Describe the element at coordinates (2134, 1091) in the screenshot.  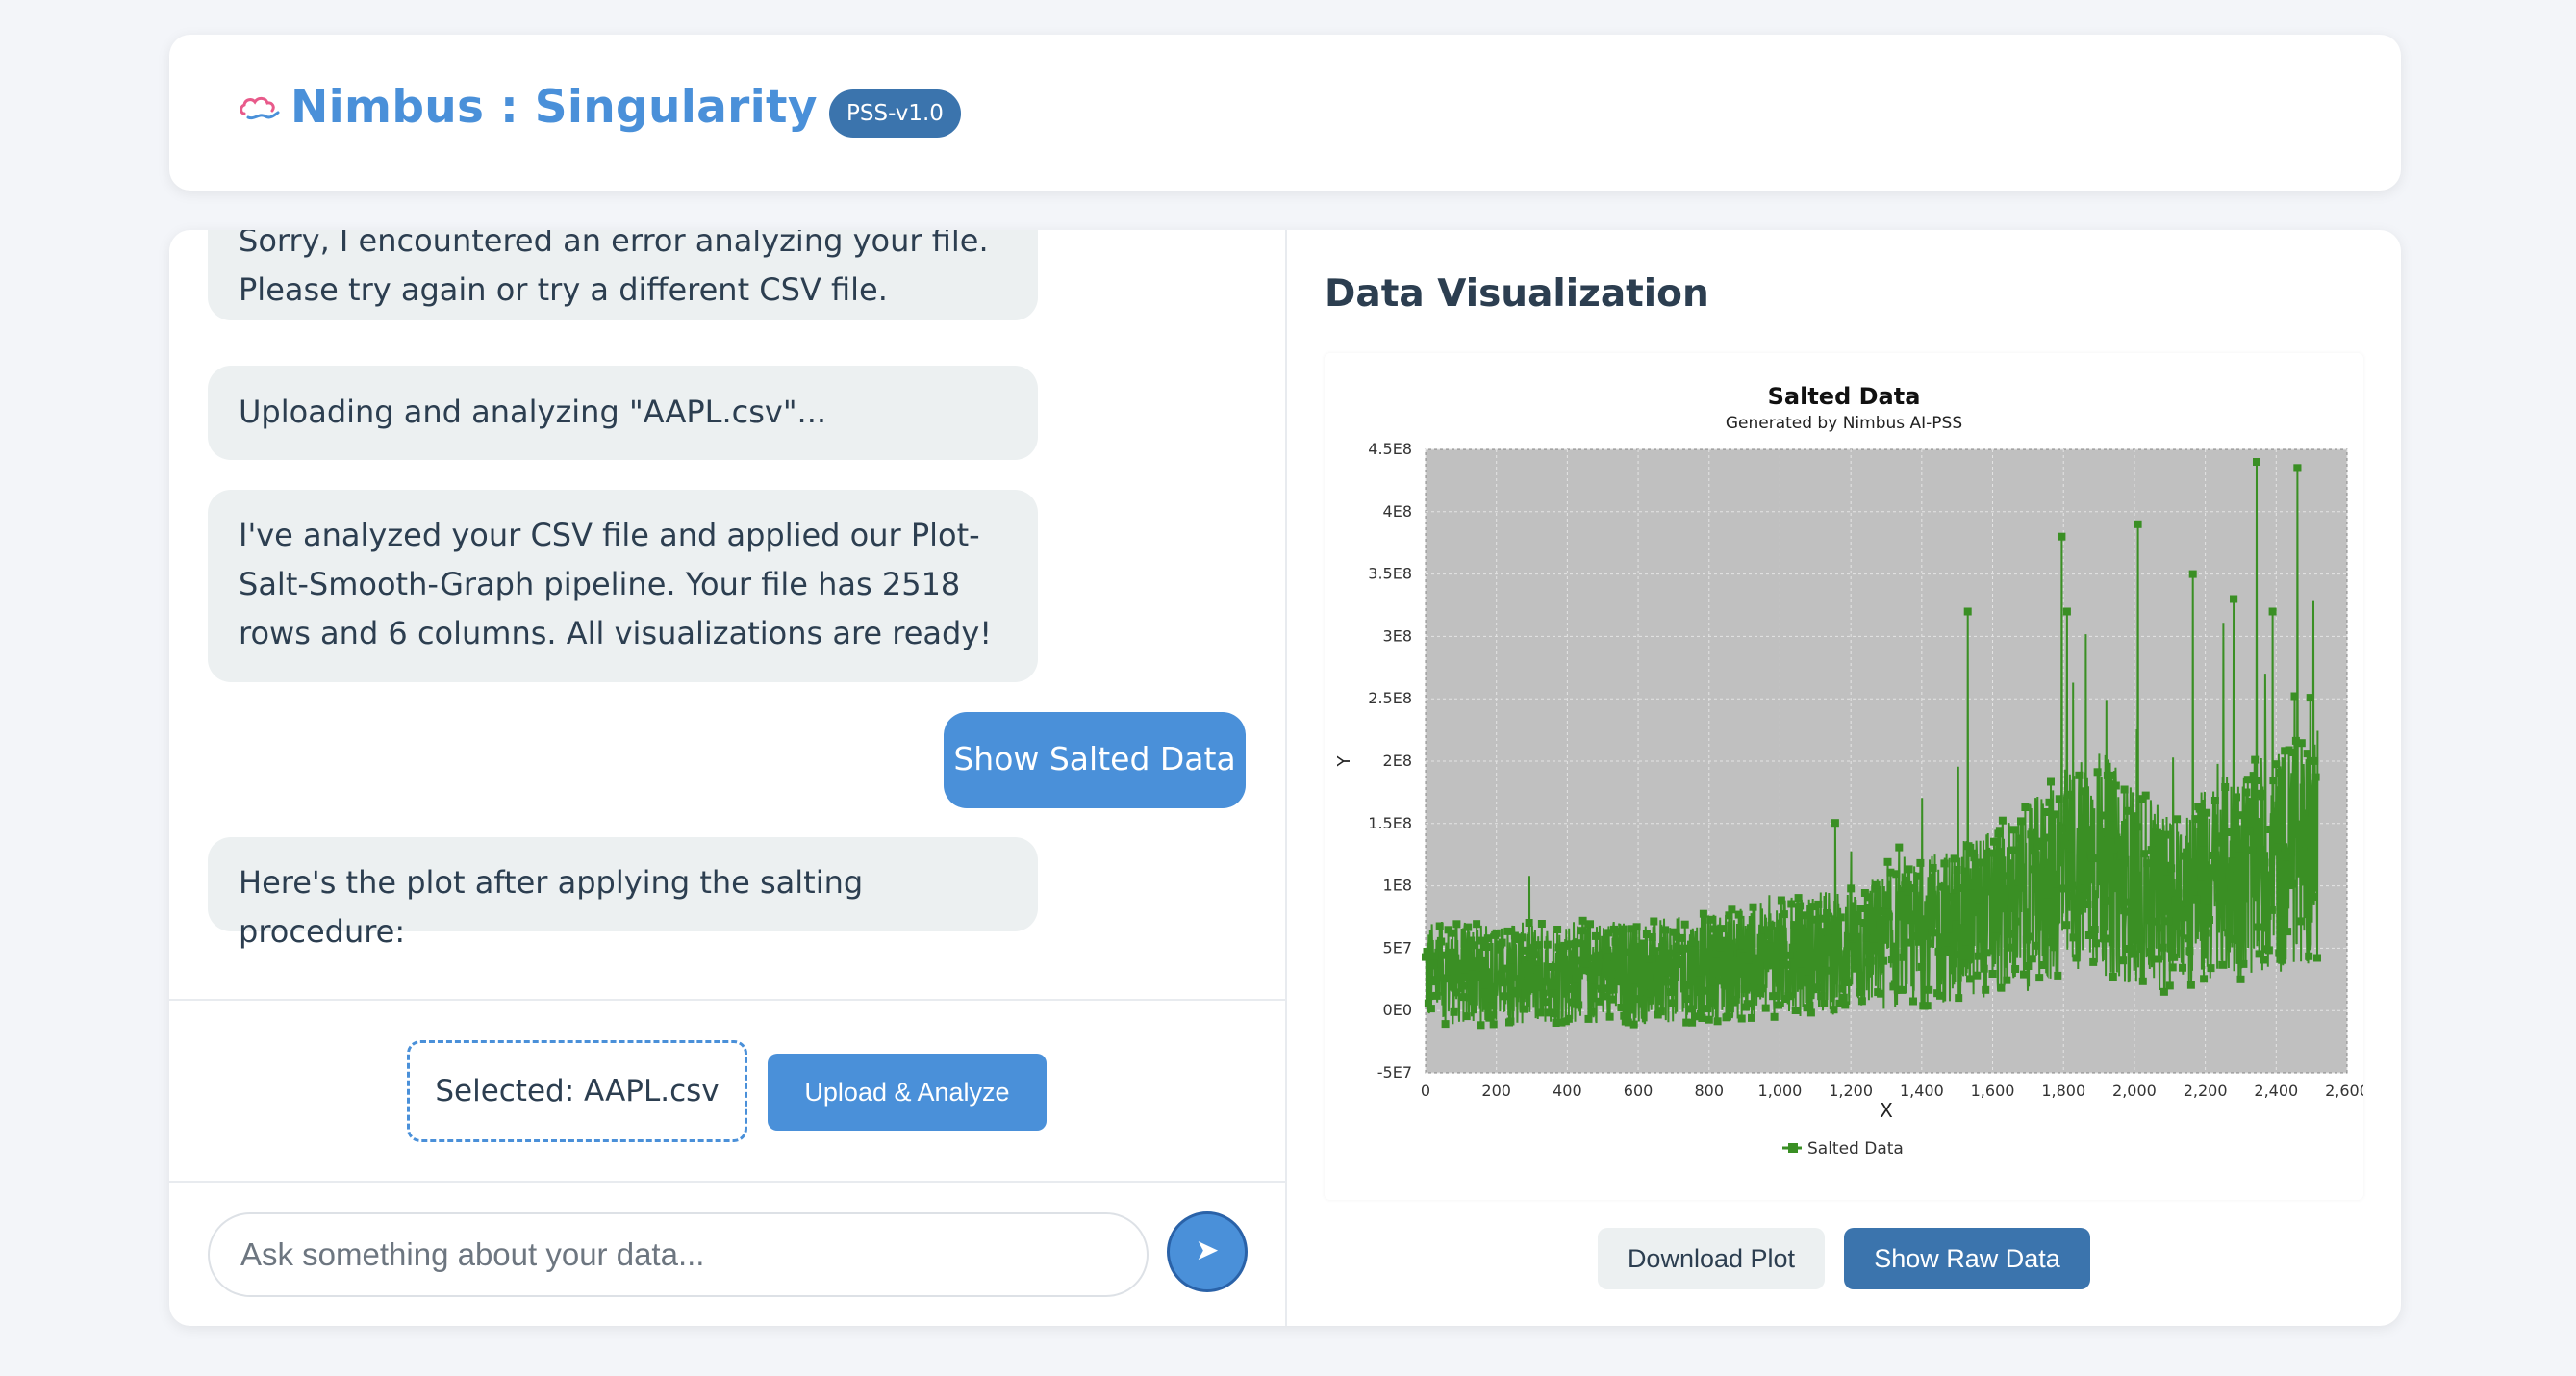
I see `x-tick-label: 2,000` at that location.